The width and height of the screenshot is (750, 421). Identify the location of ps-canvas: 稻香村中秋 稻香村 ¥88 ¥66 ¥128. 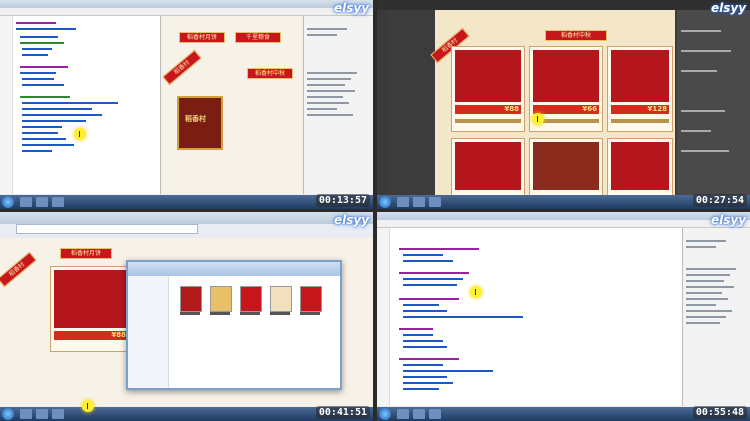
(552, 105).